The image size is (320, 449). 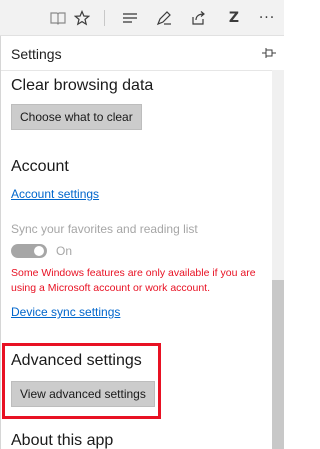 What do you see at coordinates (55, 194) in the screenshot?
I see `account-settings-link: Account settings` at bounding box center [55, 194].